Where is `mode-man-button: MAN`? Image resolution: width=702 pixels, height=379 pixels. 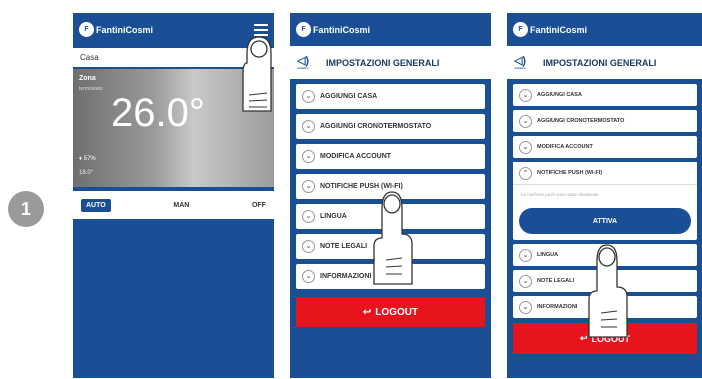
mode-man-button: MAN is located at coordinates (181, 205).